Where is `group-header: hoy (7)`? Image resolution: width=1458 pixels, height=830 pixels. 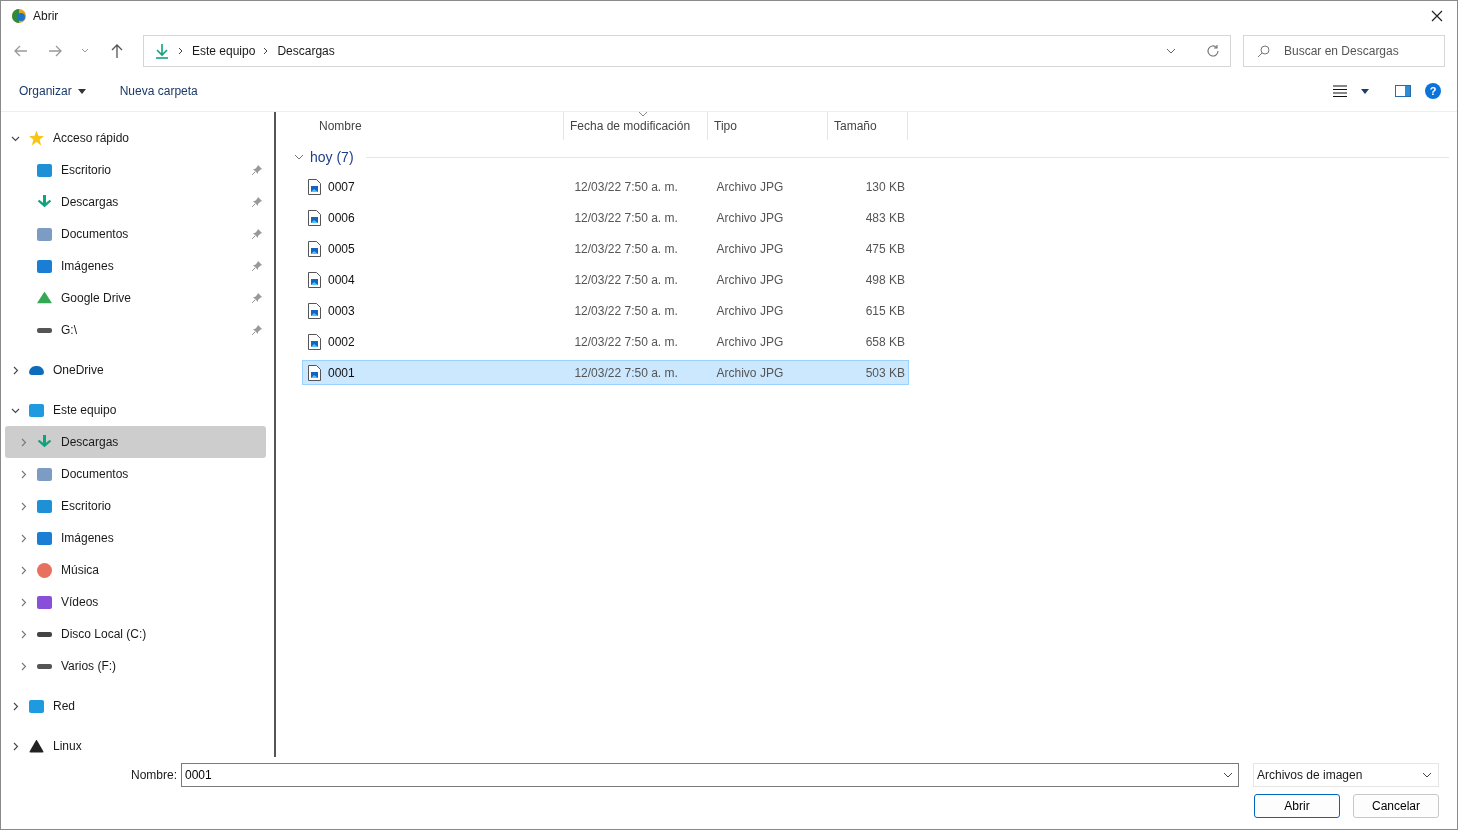
group-header: hoy (7) is located at coordinates (332, 157).